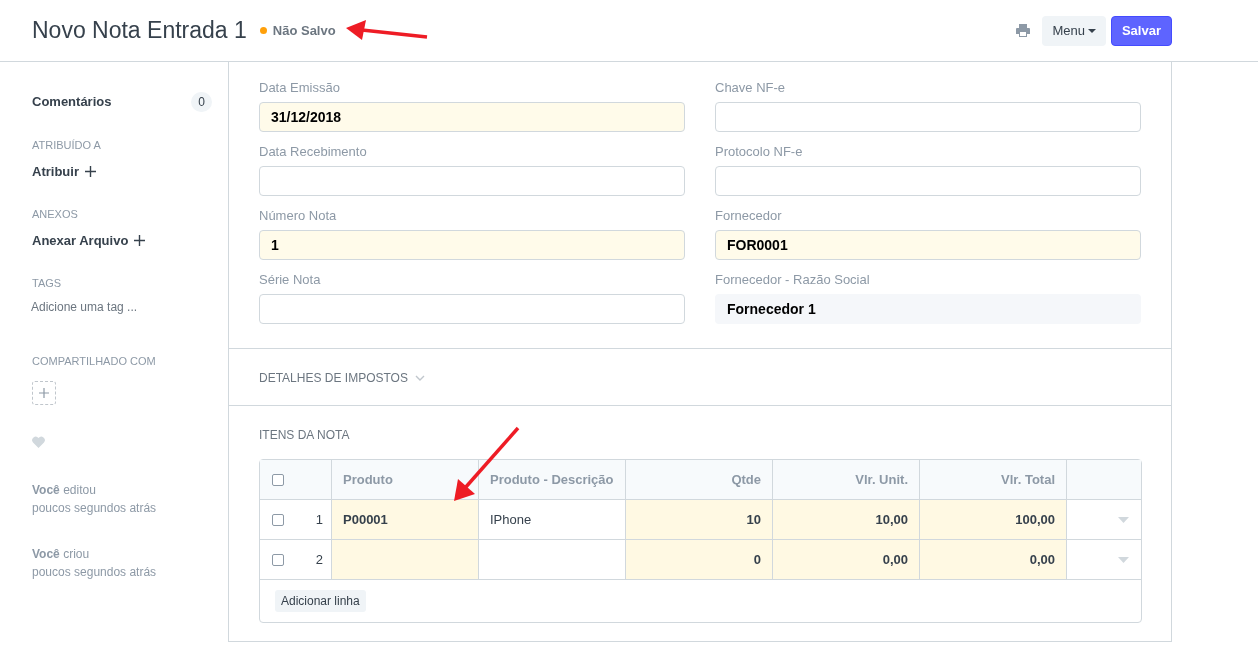  What do you see at coordinates (750, 88) in the screenshot?
I see `field-label: Chave NF-e` at bounding box center [750, 88].